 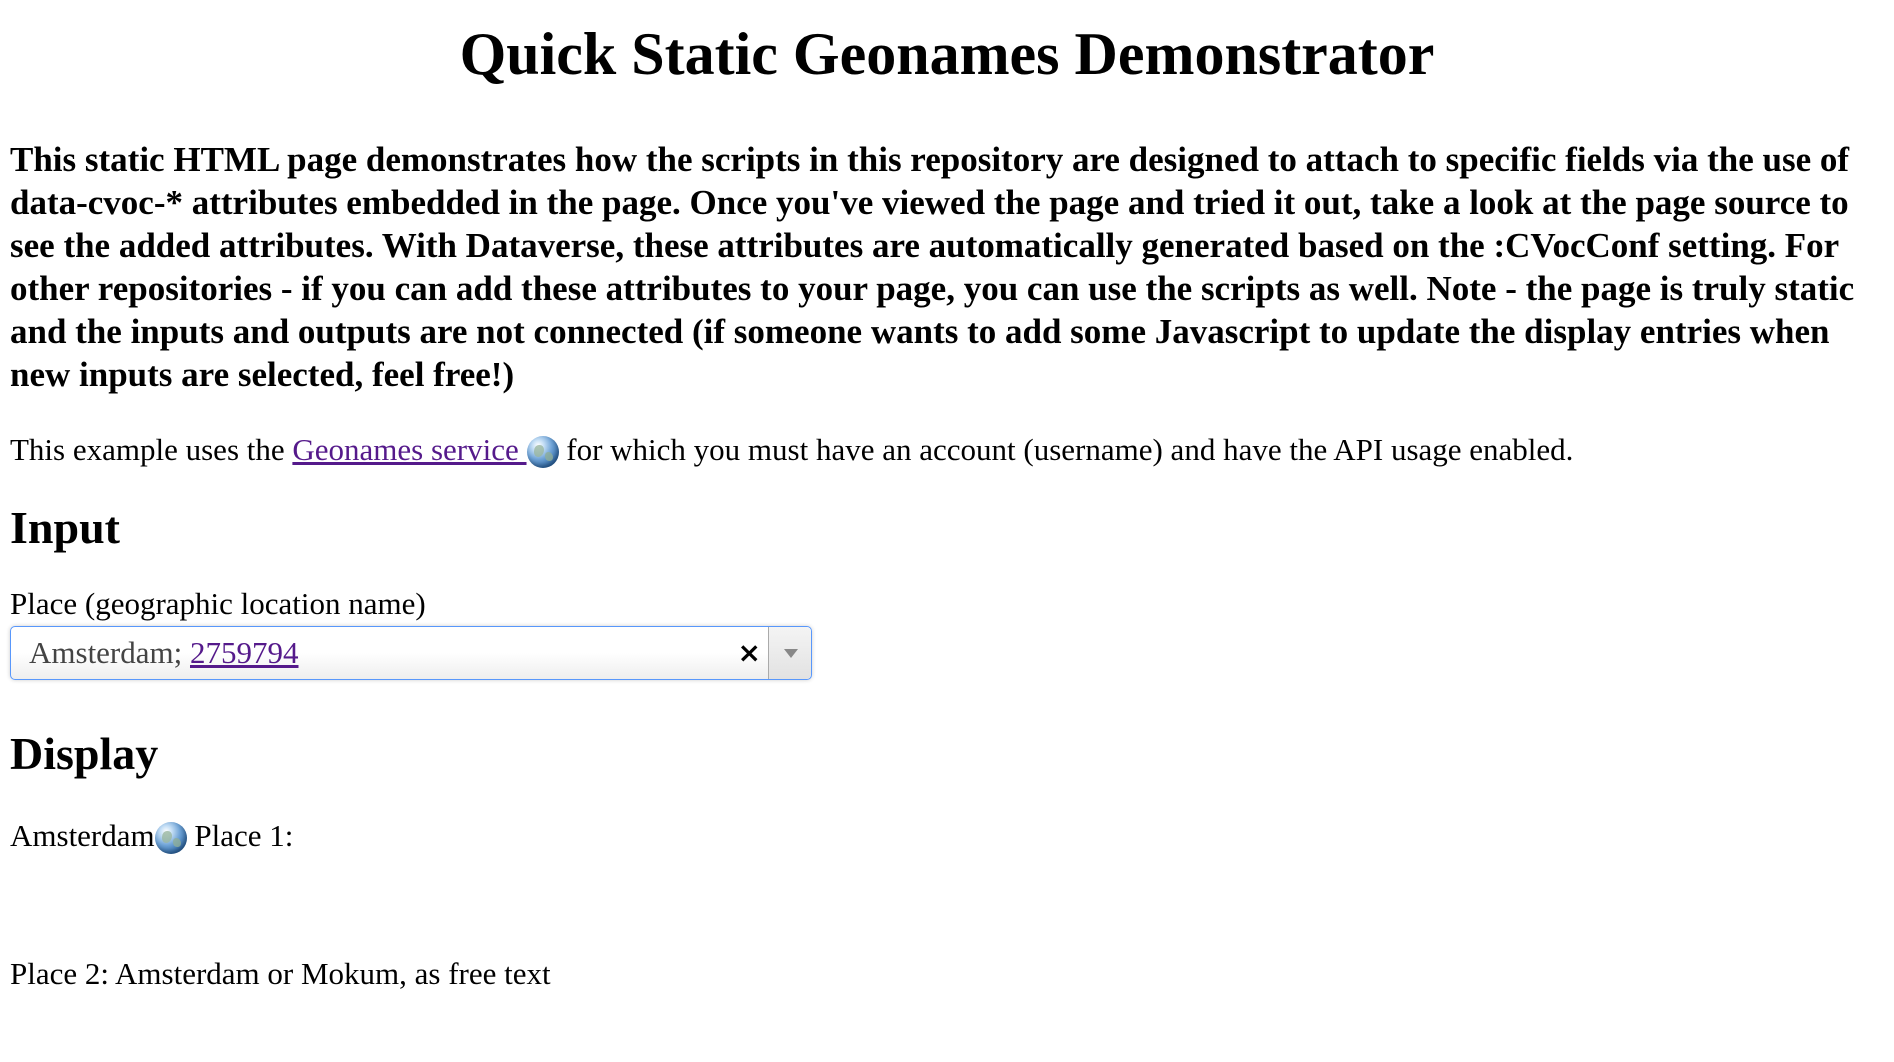 What do you see at coordinates (244, 652) in the screenshot?
I see `geonames-id-link: 2759794` at bounding box center [244, 652].